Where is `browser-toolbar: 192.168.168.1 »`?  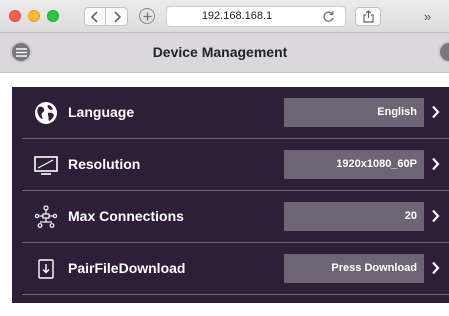 browser-toolbar: 192.168.168.1 » is located at coordinates (224, 16).